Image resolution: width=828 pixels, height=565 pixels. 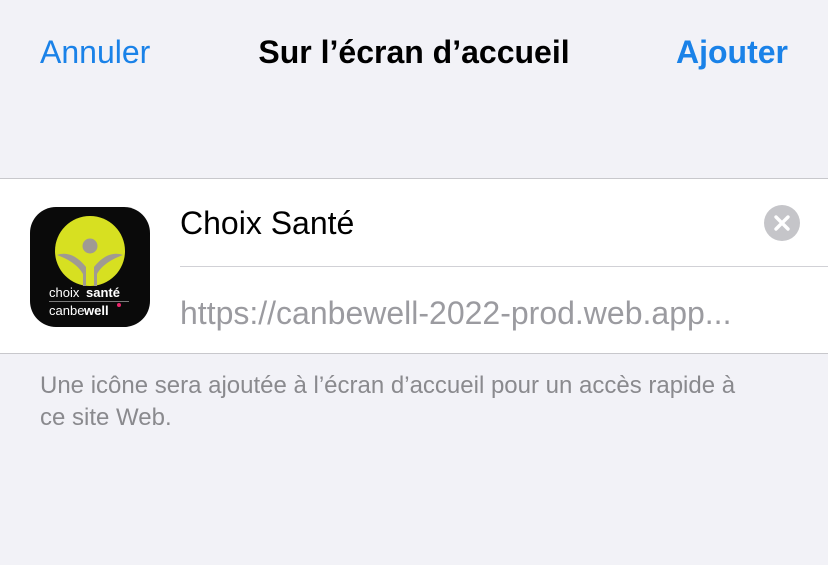 What do you see at coordinates (460, 223) in the screenshot?
I see `bookmark-name-input` at bounding box center [460, 223].